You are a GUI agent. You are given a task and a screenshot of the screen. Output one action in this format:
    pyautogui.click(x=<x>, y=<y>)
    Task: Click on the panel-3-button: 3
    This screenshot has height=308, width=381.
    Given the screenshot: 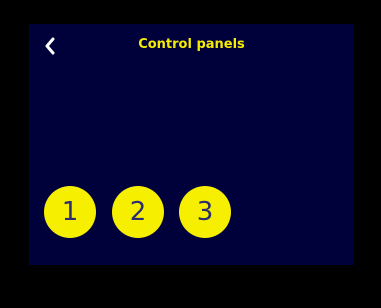 What is the action you would take?
    pyautogui.click(x=205, y=212)
    